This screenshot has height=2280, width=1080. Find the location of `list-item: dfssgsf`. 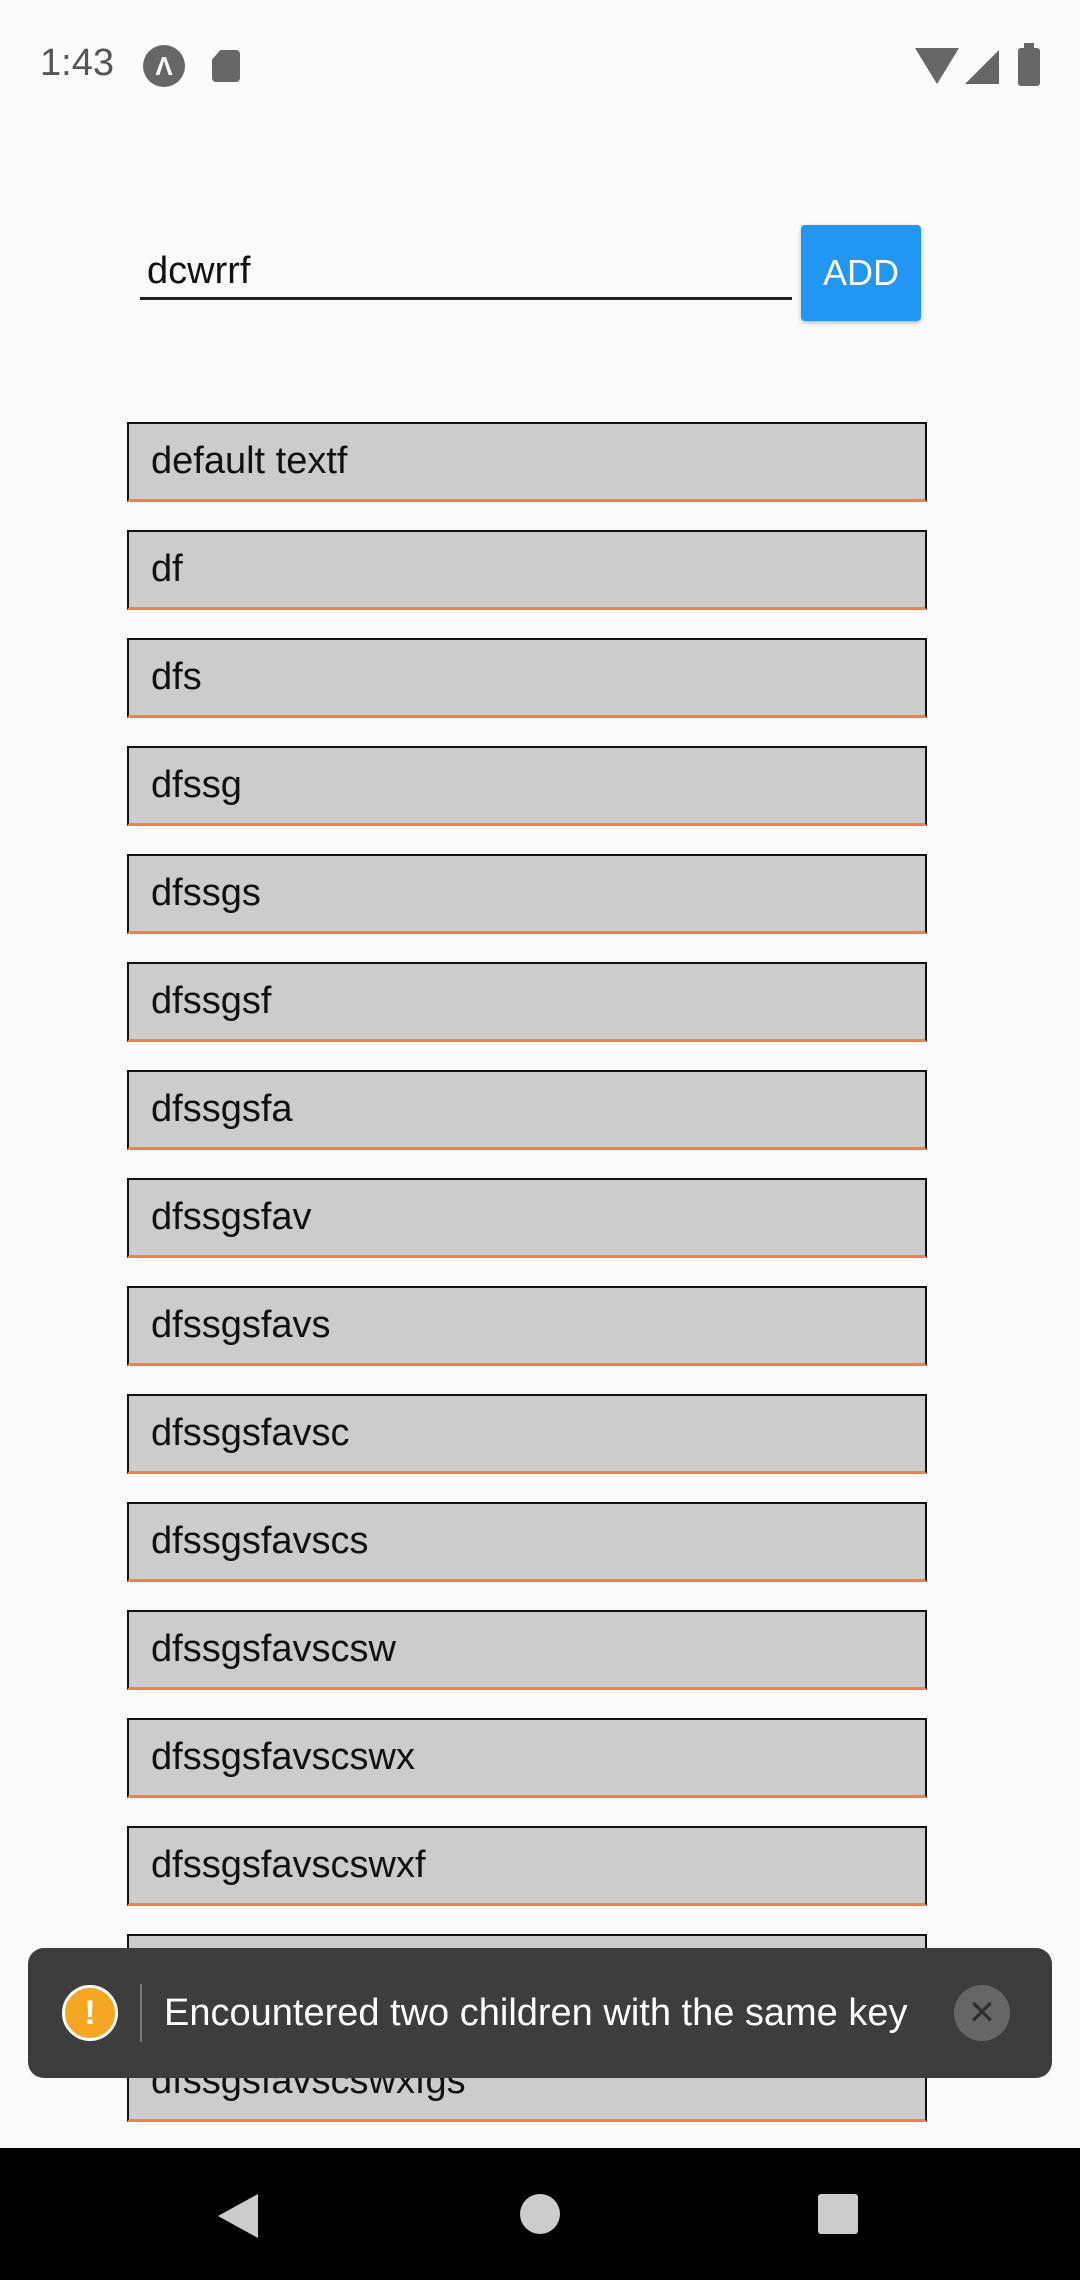

list-item: dfssgsf is located at coordinates (527, 1002).